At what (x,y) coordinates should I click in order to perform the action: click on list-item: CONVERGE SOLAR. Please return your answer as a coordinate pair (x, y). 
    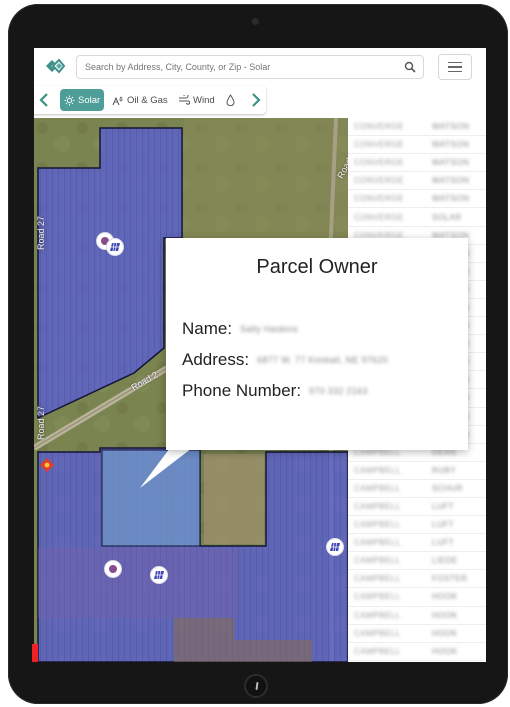
    Looking at the image, I should click on (417, 217).